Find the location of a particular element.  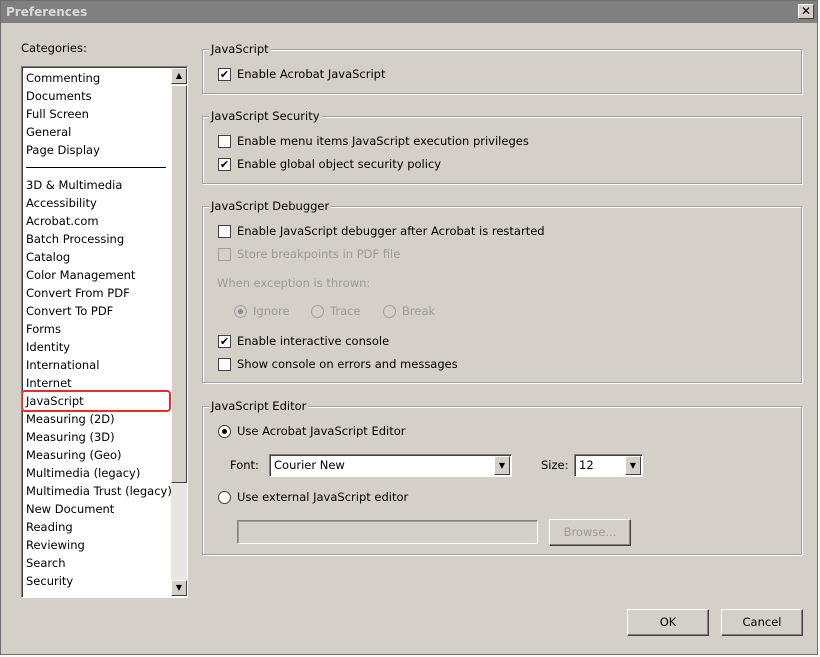

ok-button: OK is located at coordinates (668, 622).